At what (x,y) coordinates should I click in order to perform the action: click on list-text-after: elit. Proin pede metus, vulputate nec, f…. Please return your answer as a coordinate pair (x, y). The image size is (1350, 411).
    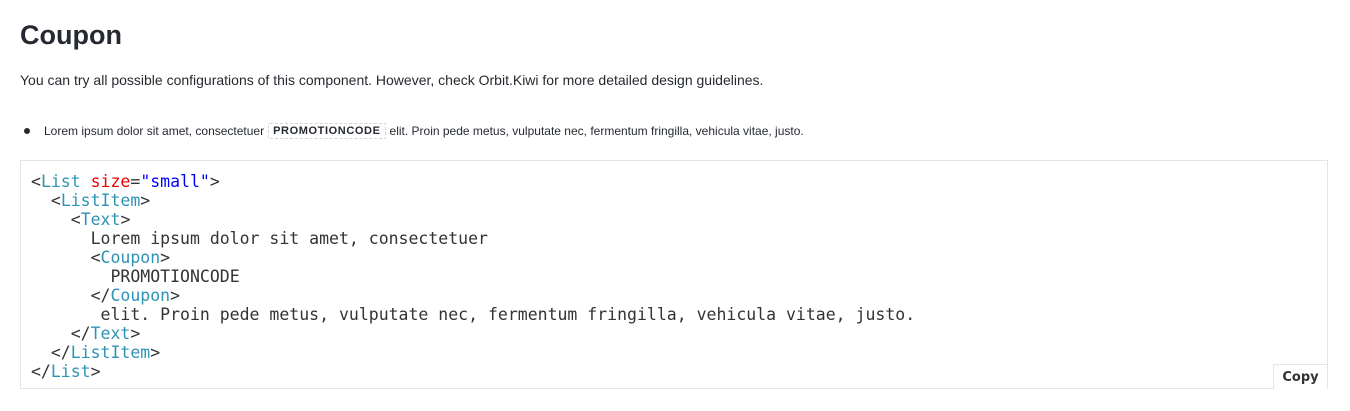
    Looking at the image, I should click on (596, 131).